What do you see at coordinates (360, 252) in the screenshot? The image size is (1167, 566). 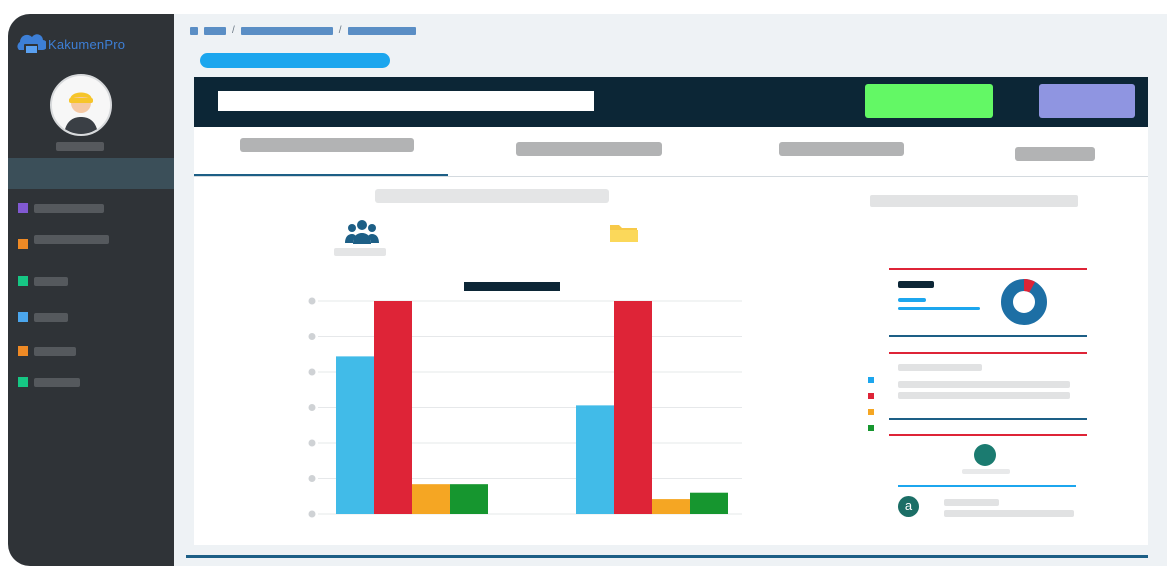 I see `users-caption` at bounding box center [360, 252].